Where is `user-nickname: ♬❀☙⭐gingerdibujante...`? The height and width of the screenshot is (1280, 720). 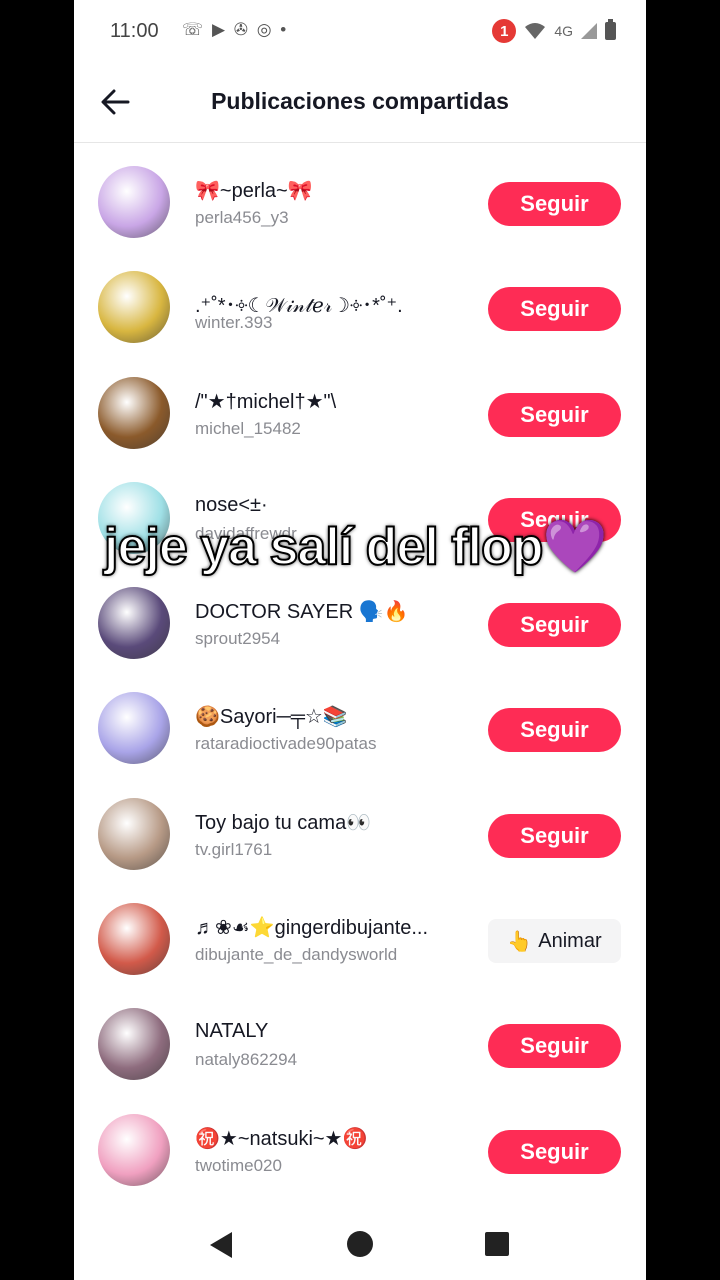 user-nickname: ♬❀☙⭐gingerdibujante... is located at coordinates (311, 927).